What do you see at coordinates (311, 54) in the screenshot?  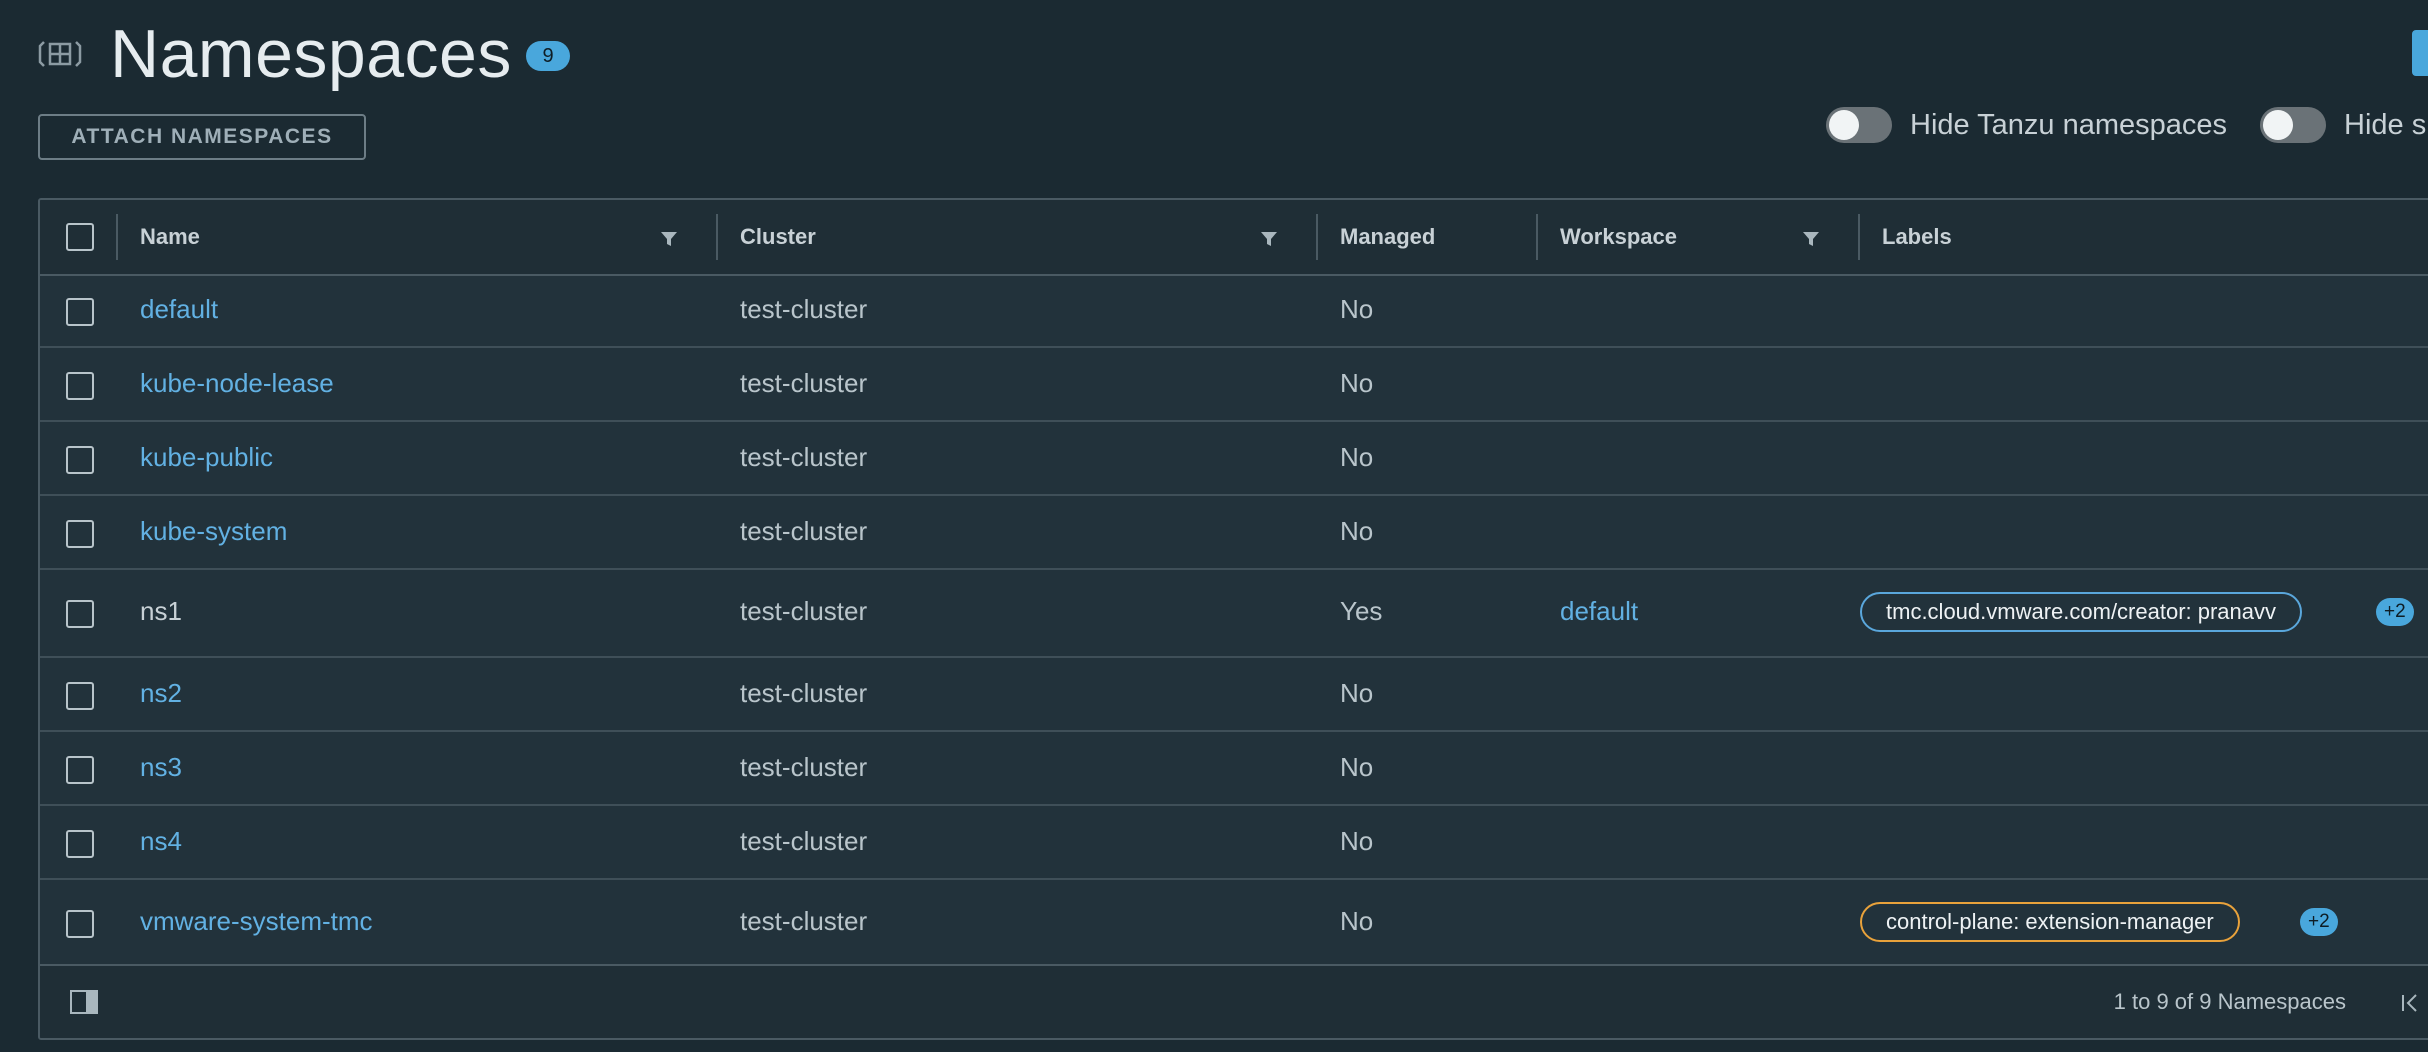 I see `page-title: Namespaces` at bounding box center [311, 54].